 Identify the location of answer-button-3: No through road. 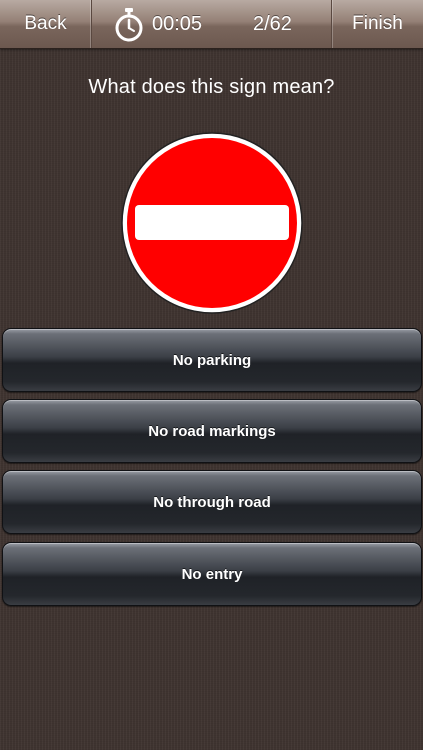
(212, 502).